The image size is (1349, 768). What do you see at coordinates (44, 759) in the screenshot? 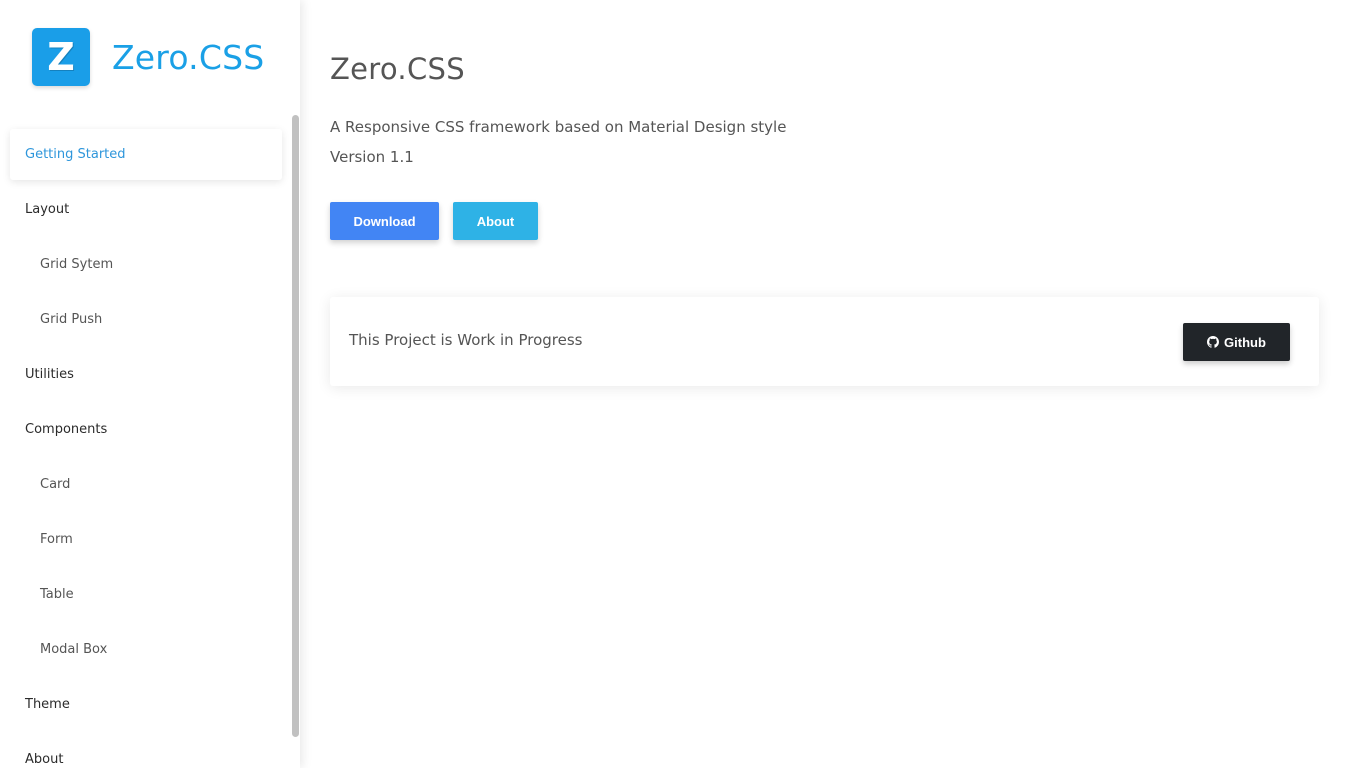
I see `sidebar-item-label: About` at bounding box center [44, 759].